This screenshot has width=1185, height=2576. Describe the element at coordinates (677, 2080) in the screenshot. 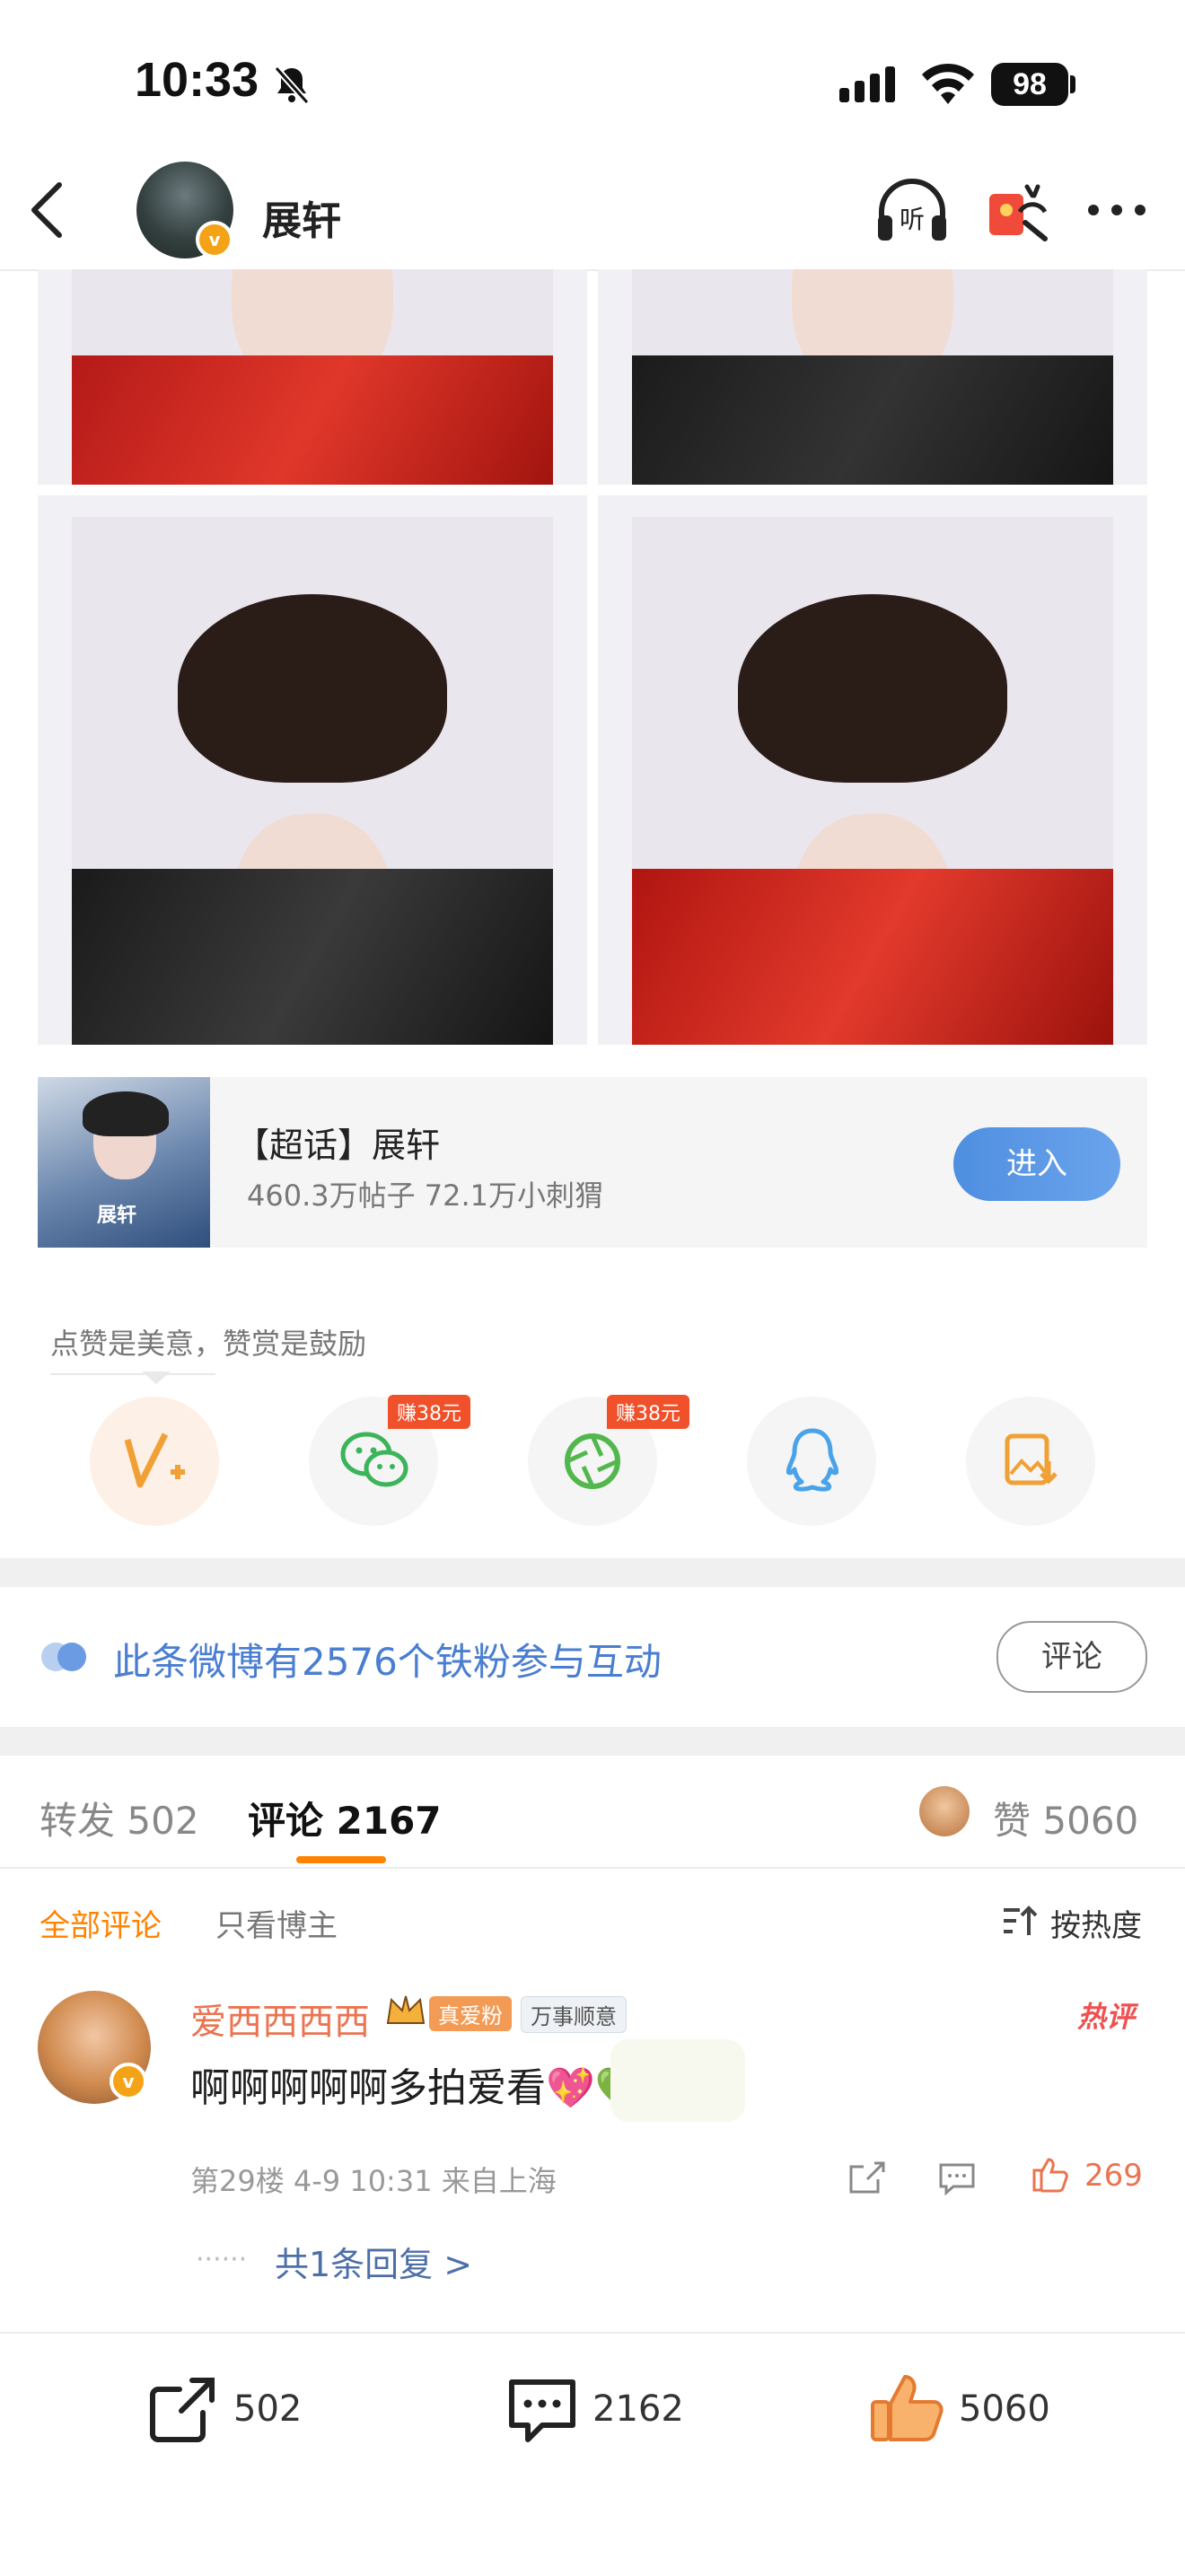

I see `comment-sticker-decoration` at that location.